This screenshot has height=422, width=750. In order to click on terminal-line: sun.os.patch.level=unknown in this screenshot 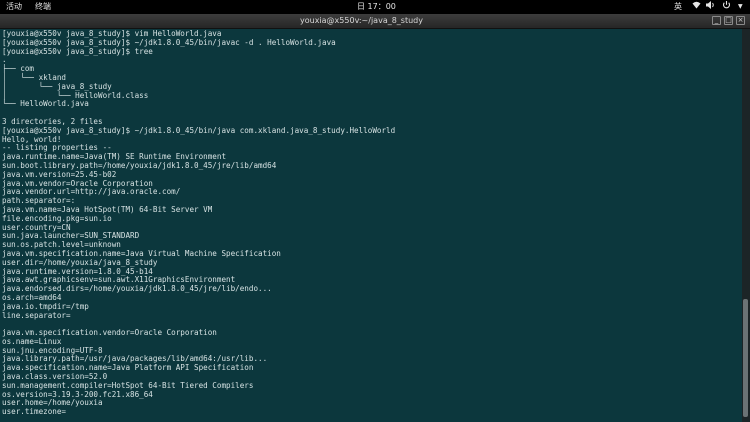, I will do `click(61, 245)`.